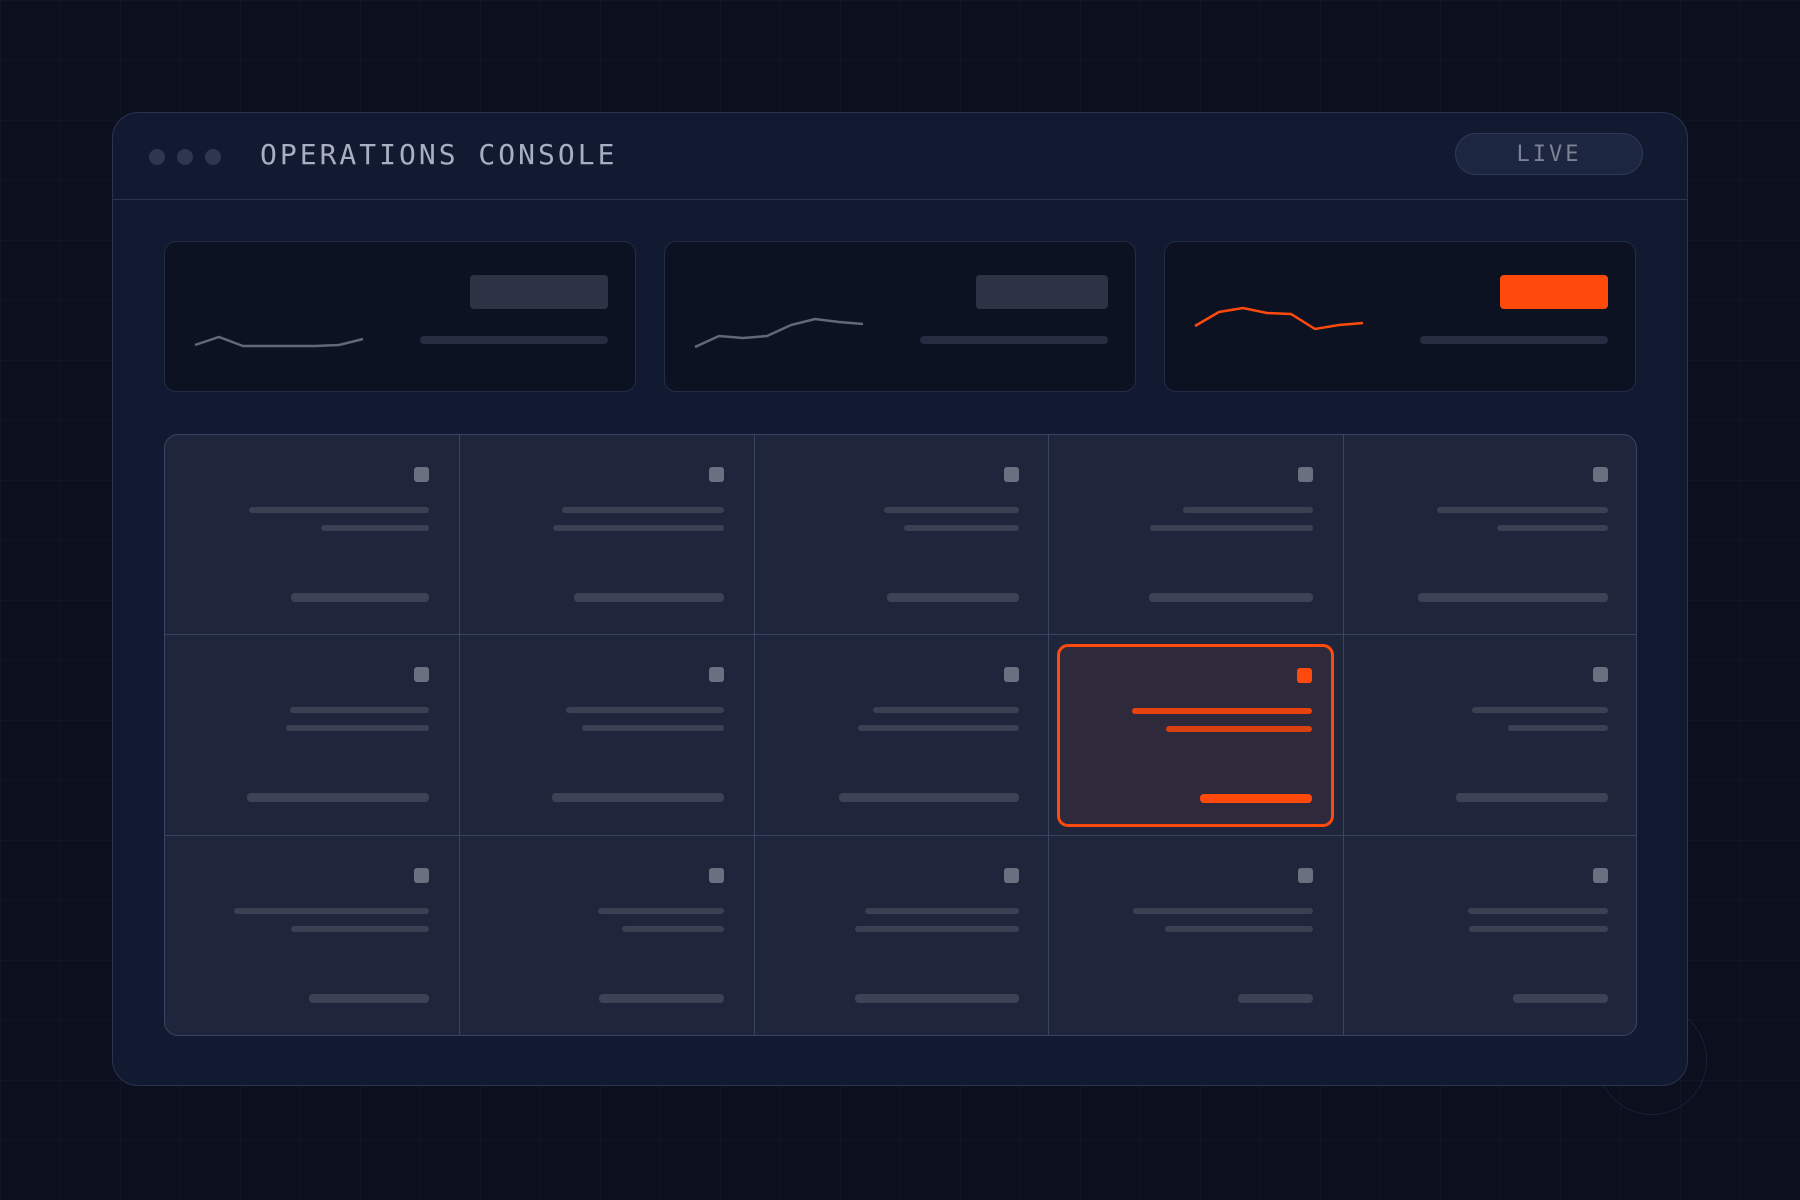  I want to click on window-title: OPERATIONS CONSOLE, so click(439, 154).